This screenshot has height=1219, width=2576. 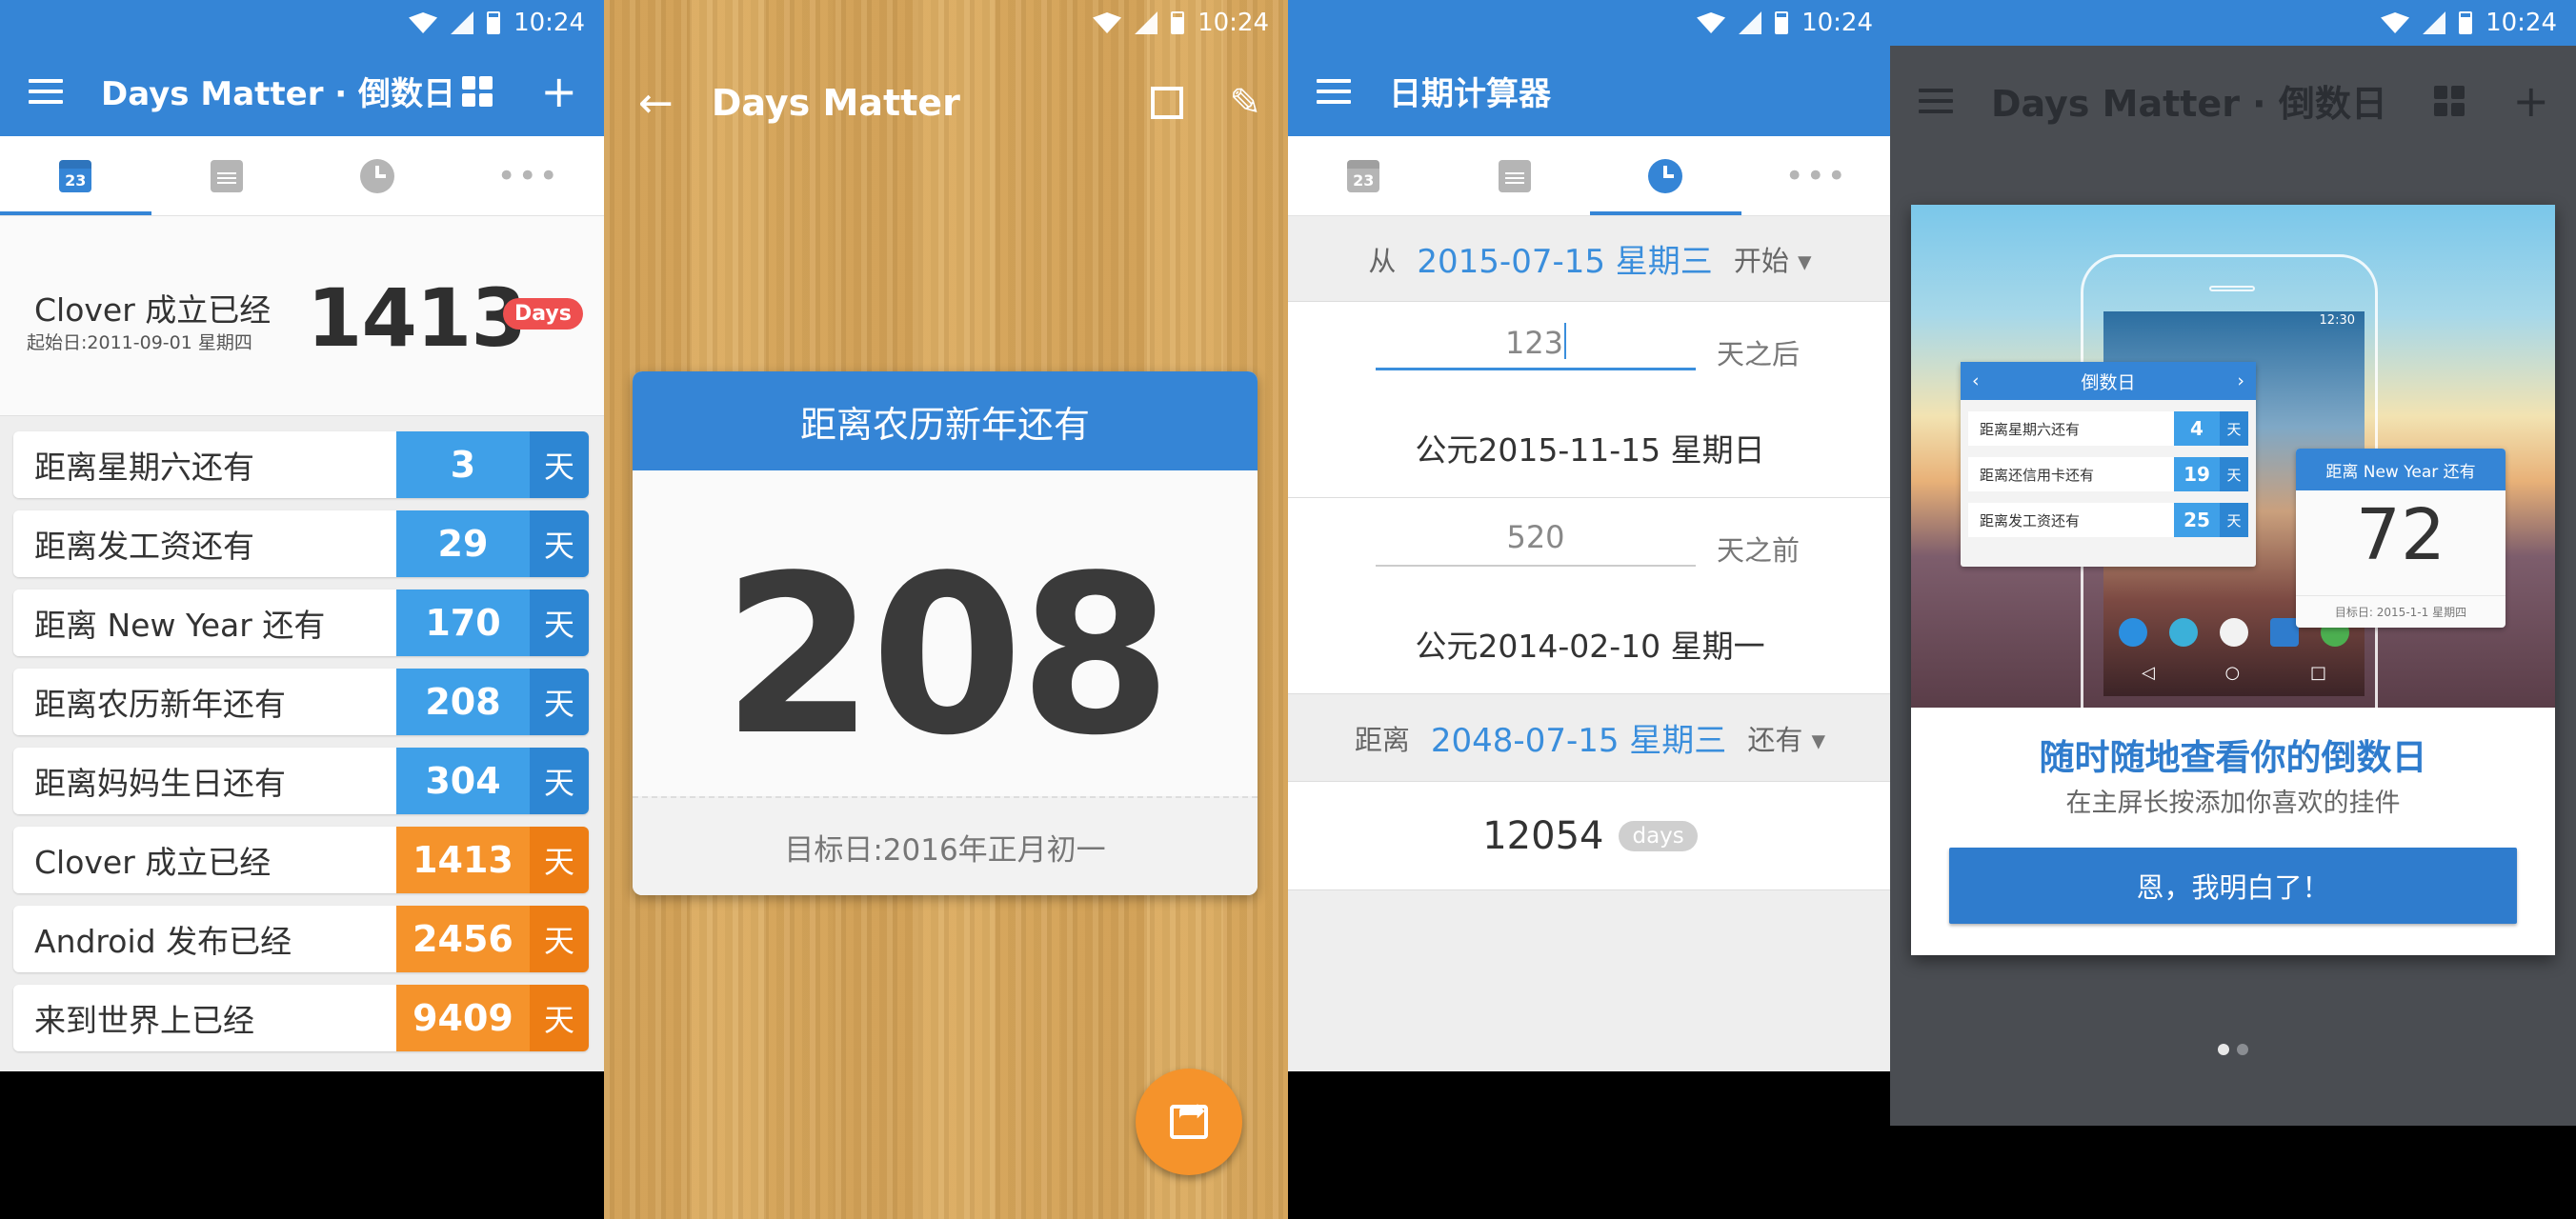 What do you see at coordinates (1578, 737) in the screenshot?
I see `to-date-picker: 2048-07-15 星期三` at bounding box center [1578, 737].